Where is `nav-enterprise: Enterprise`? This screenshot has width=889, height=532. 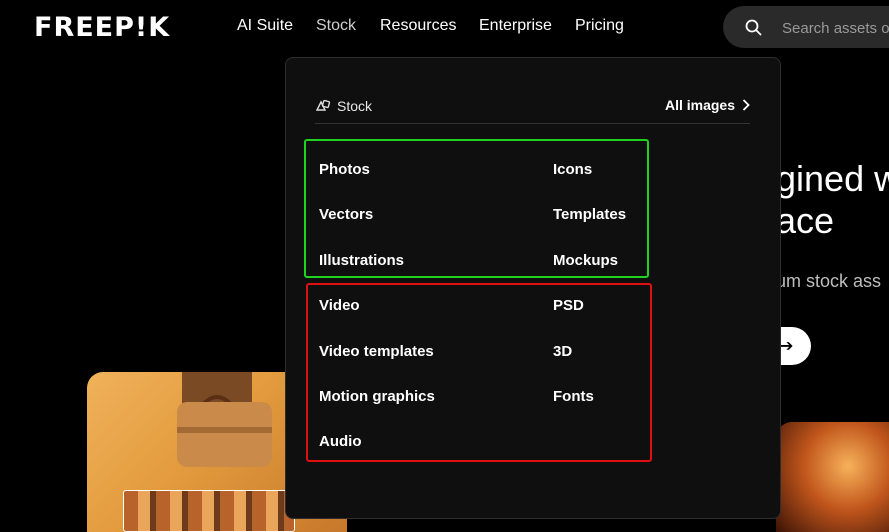
nav-enterprise: Enterprise is located at coordinates (515, 26).